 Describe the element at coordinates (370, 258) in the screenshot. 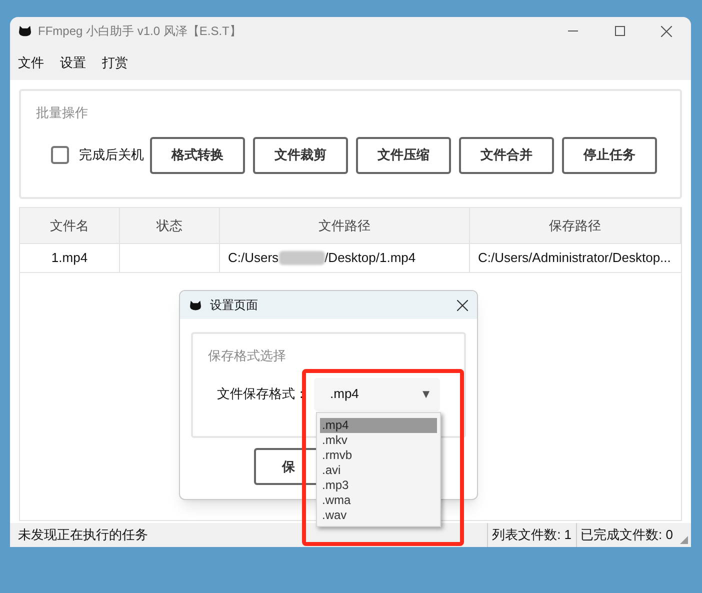

I see `table-cell-text: /Desktop/1.mp4` at that location.